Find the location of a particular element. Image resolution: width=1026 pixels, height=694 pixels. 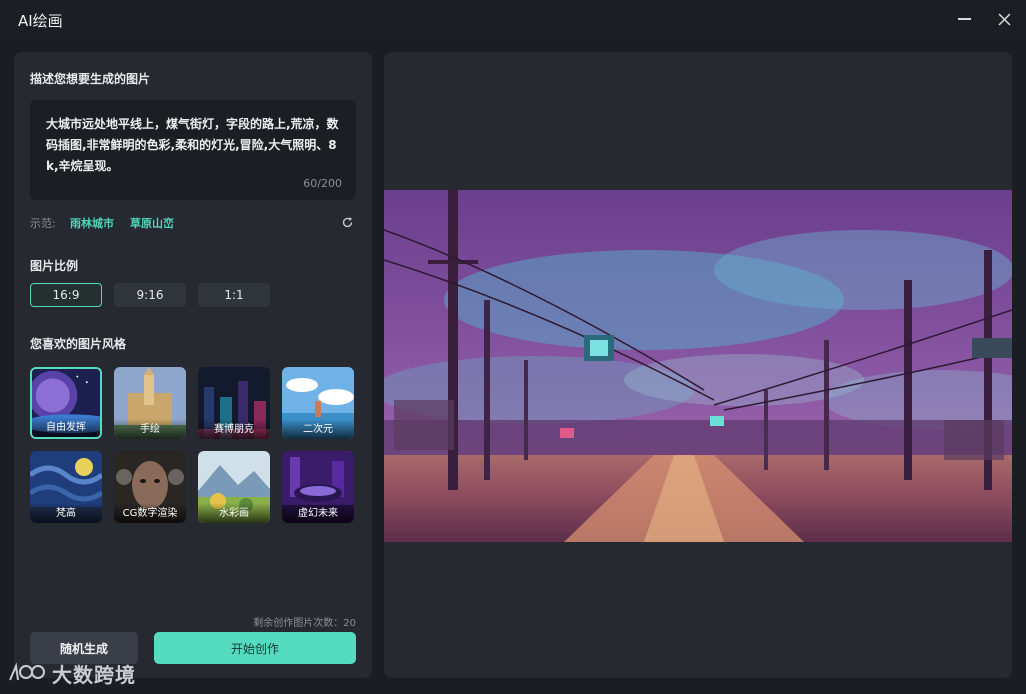

prompt-char-count: 60/200 is located at coordinates (322, 183).